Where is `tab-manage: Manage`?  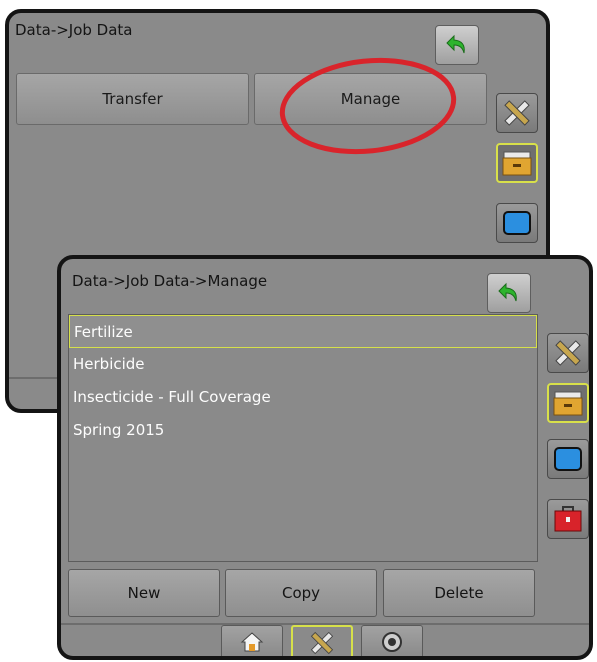
tab-manage: Manage is located at coordinates (370, 99).